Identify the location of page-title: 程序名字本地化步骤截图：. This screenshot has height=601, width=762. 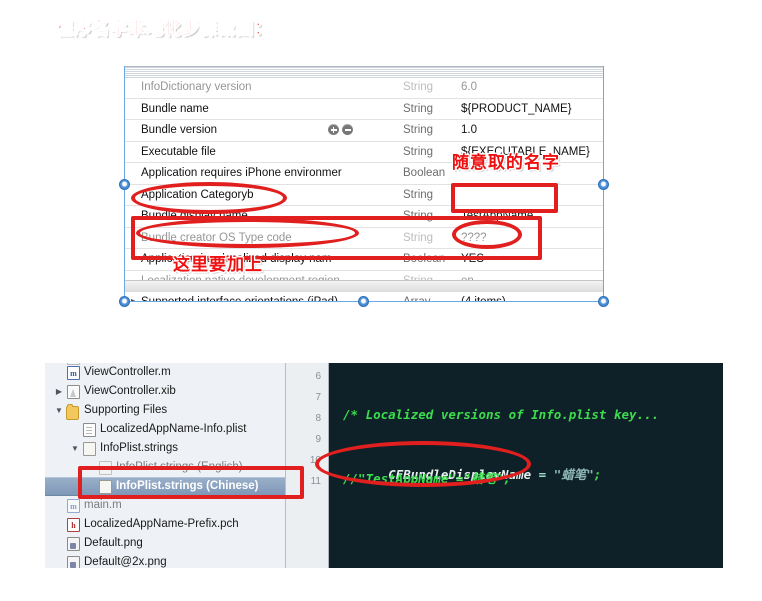
(164, 29).